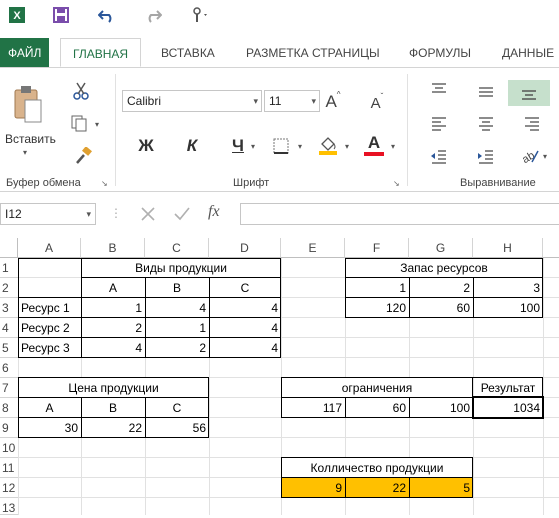 Image resolution: width=559 pixels, height=518 pixels. What do you see at coordinates (377, 388) in the screenshot?
I see `cell-e7: ограничения` at bounding box center [377, 388].